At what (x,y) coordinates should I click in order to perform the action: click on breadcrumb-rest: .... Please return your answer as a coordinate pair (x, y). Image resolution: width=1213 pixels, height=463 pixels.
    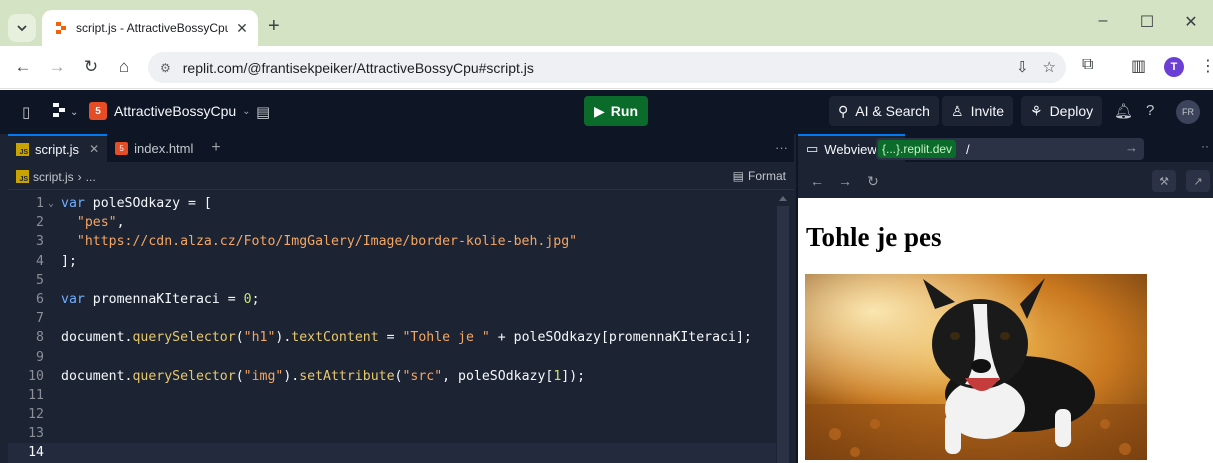
    Looking at the image, I should click on (91, 177).